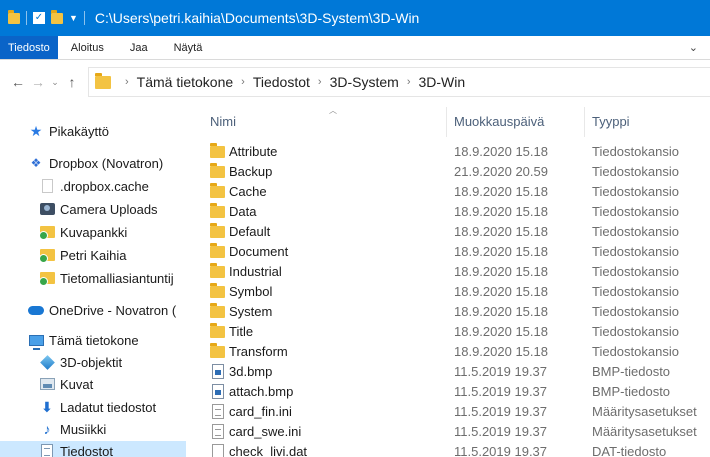 The width and height of the screenshot is (710, 457). I want to click on tab-home: Aloitus, so click(87, 47).